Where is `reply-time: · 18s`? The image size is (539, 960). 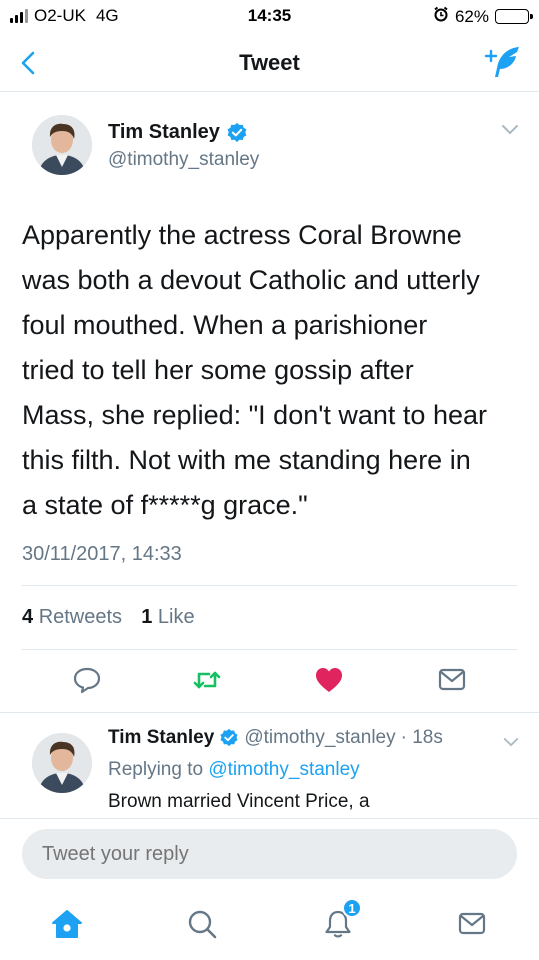 reply-time: · 18s is located at coordinates (421, 737).